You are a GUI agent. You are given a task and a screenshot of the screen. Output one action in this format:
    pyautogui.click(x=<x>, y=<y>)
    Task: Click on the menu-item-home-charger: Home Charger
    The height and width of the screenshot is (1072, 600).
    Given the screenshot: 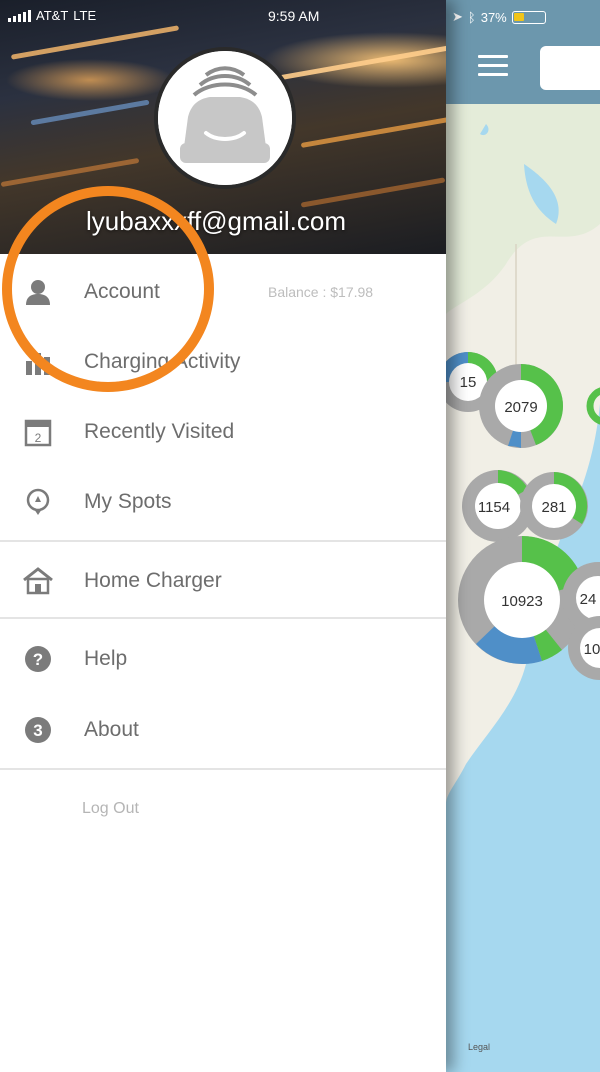 What is the action you would take?
    pyautogui.click(x=223, y=581)
    